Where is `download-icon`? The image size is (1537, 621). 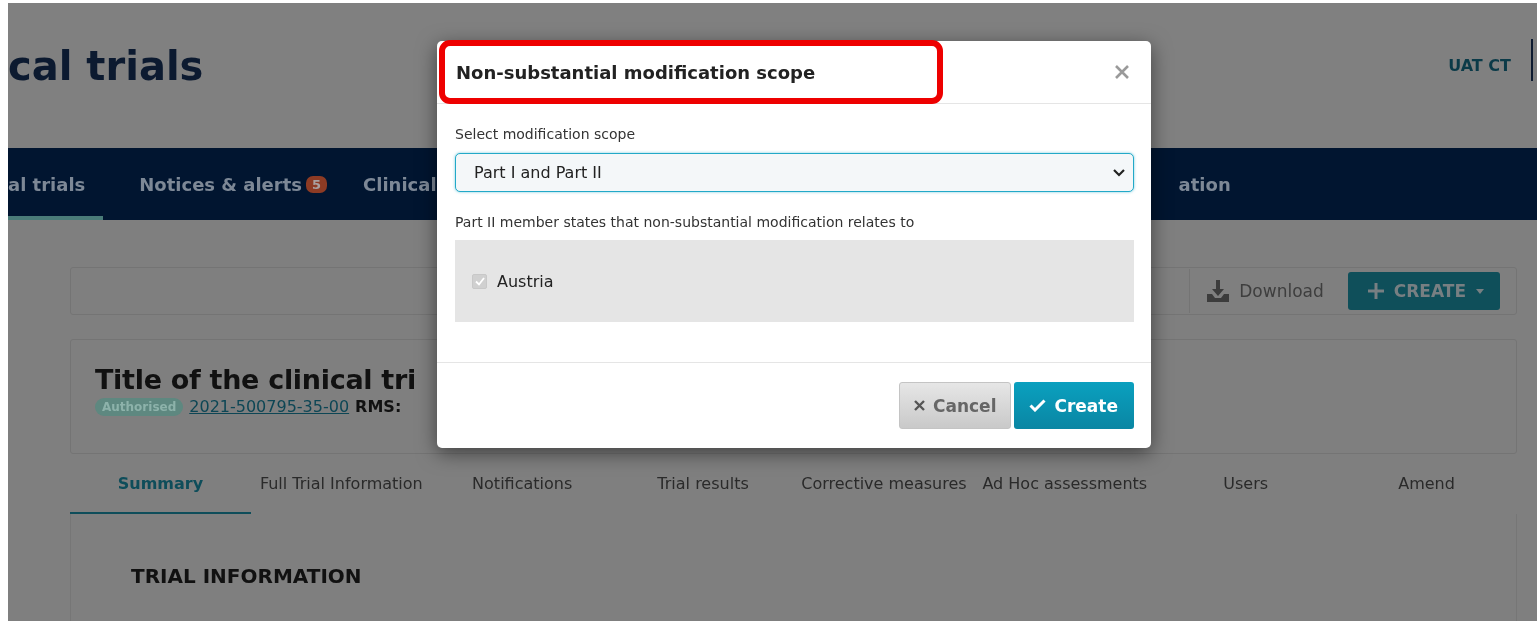
download-icon is located at coordinates (1218, 291).